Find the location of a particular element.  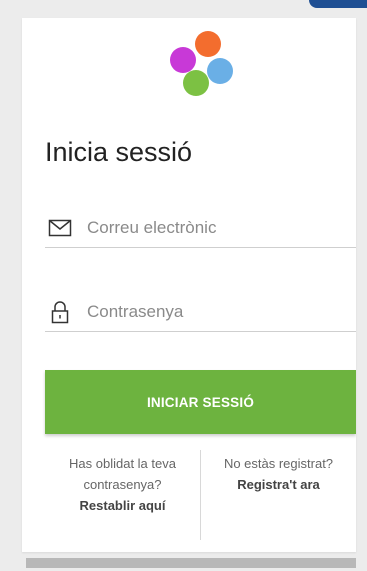

page-title: Inicia sessió is located at coordinates (119, 152).